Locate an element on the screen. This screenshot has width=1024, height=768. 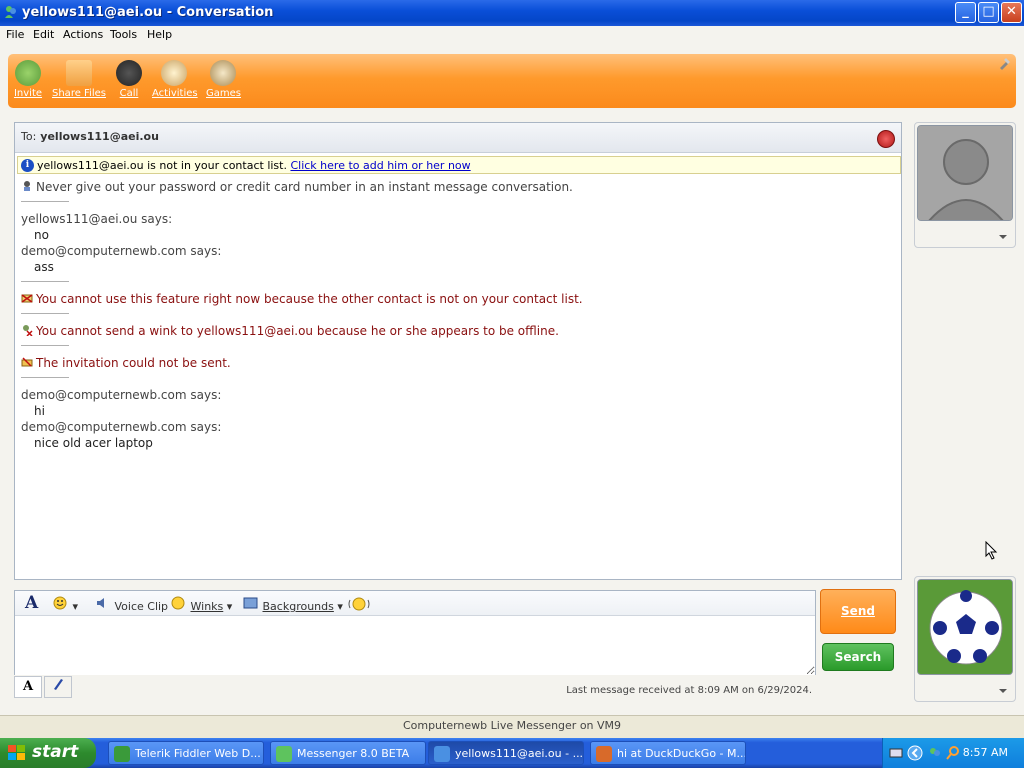
default-avatar-icon is located at coordinates (965, 173).